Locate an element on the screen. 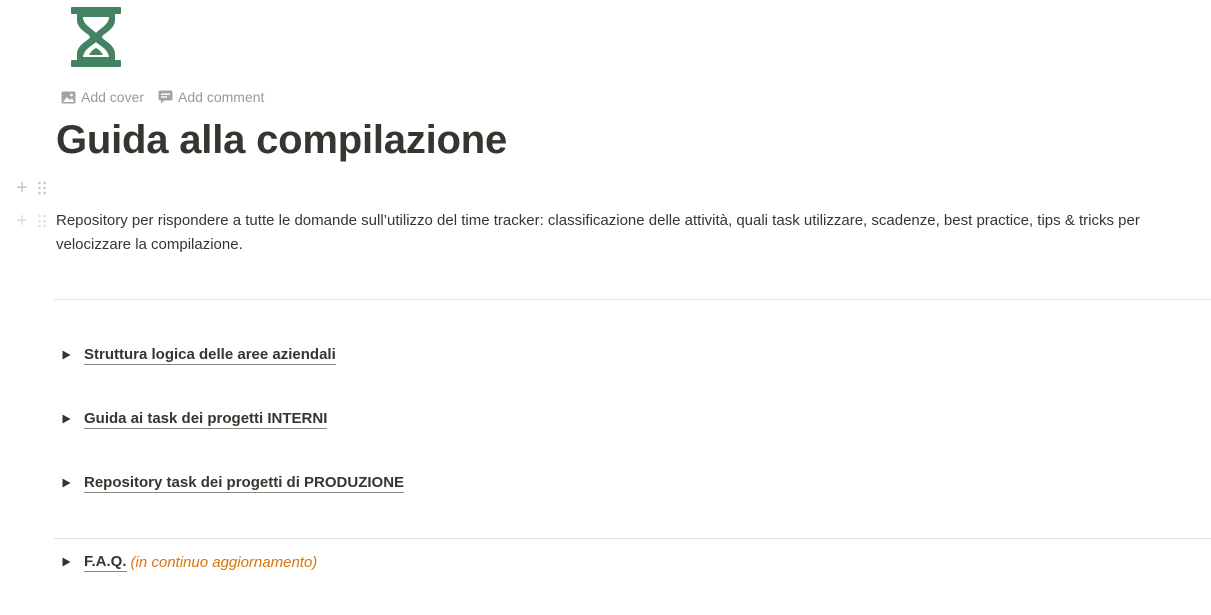  add-cover-button: Add cover is located at coordinates (102, 97).